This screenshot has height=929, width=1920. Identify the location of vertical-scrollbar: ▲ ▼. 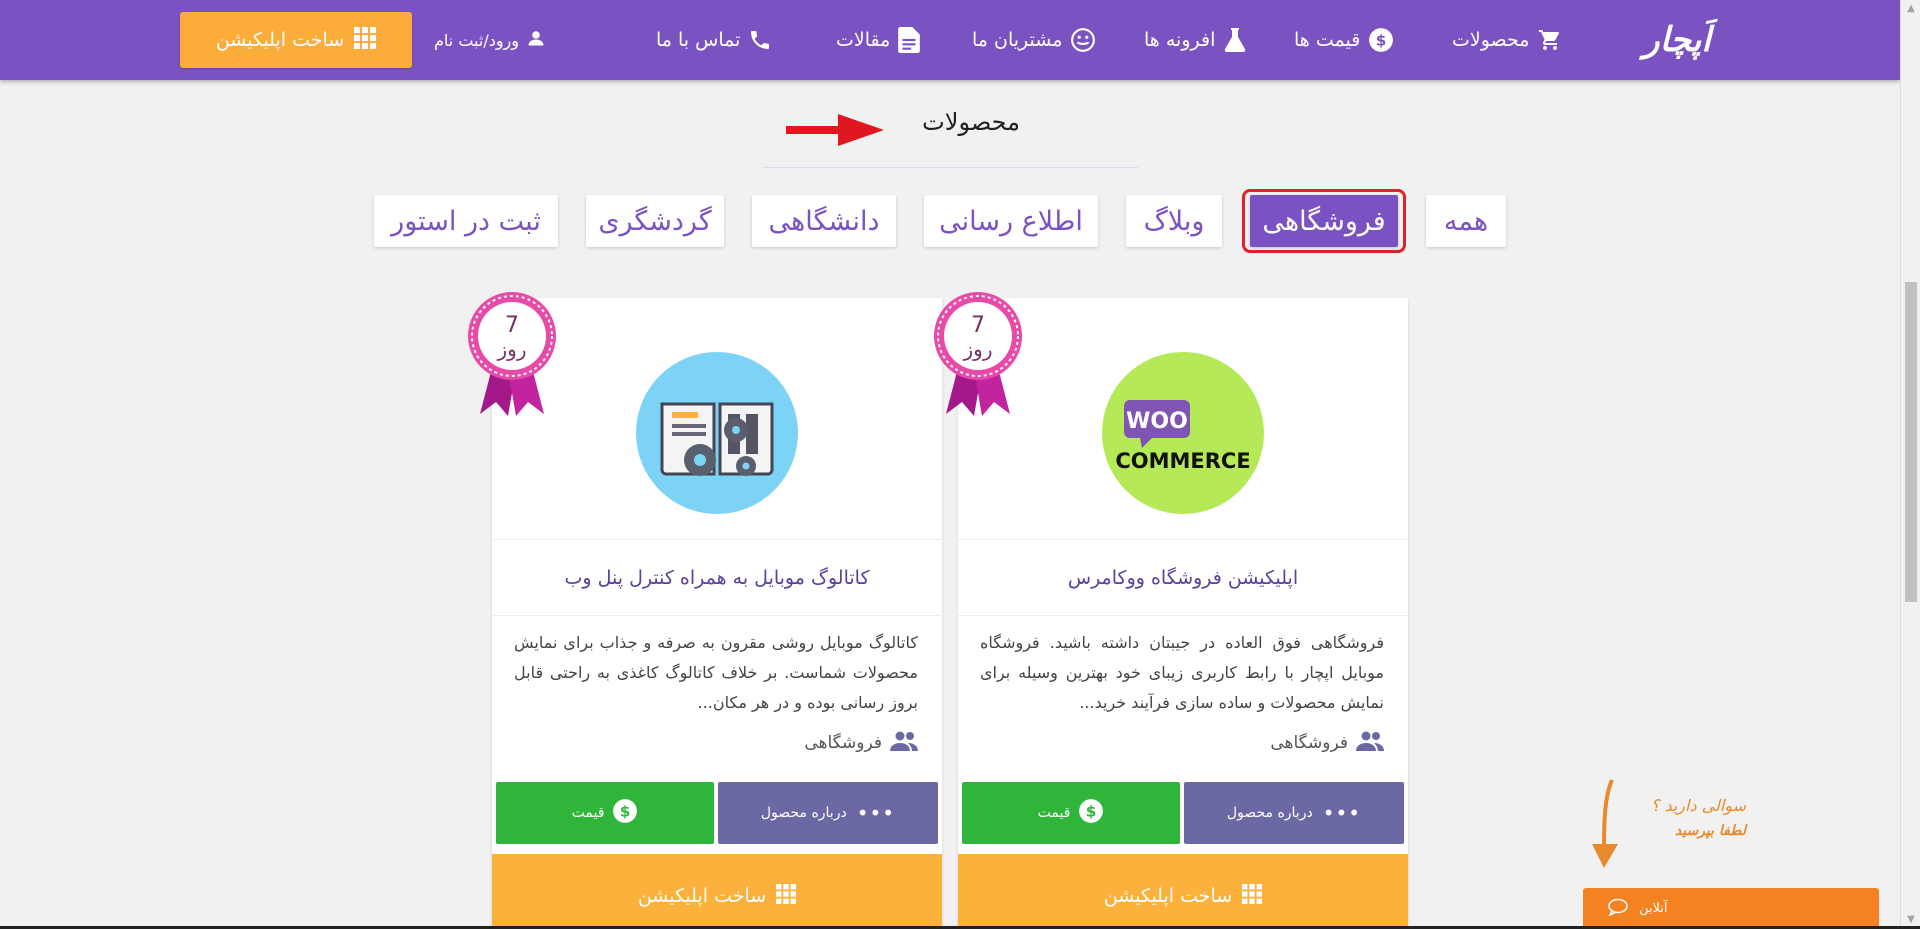
(1910, 464).